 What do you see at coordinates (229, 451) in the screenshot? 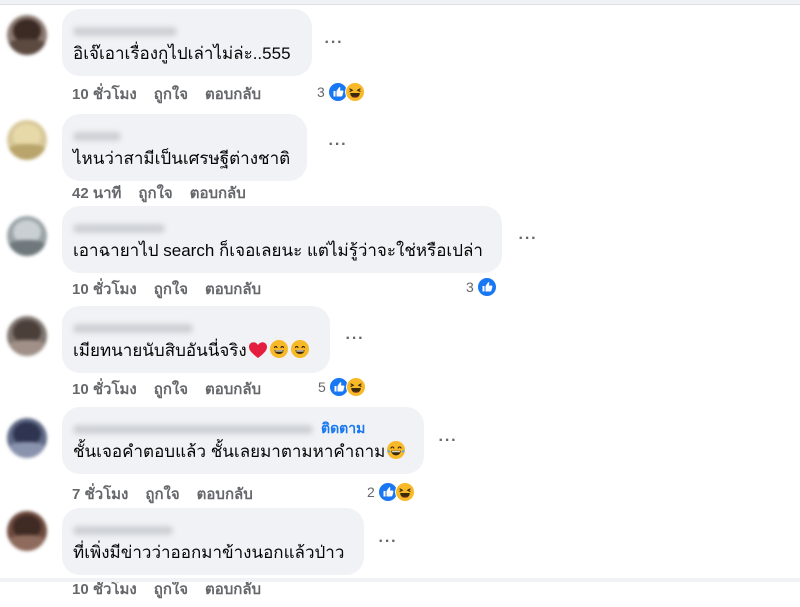
I see `comment-text-body: ชั้นเจอคำตอบแล้ว ชั้นเลยมาตามหาคำถาม` at bounding box center [229, 451].